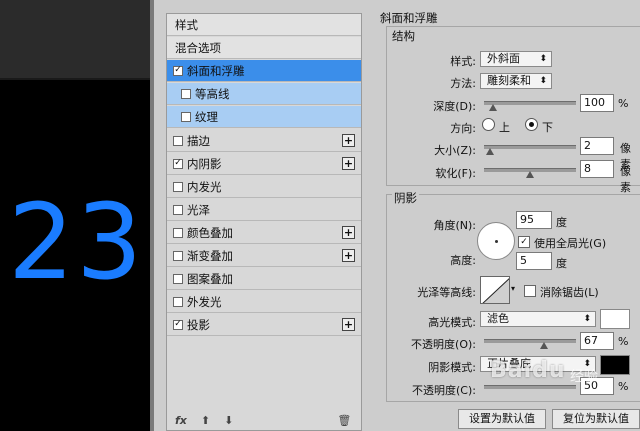 This screenshot has width=640, height=431. I want to click on baidu-watermark-sub: 经验, so click(584, 377).